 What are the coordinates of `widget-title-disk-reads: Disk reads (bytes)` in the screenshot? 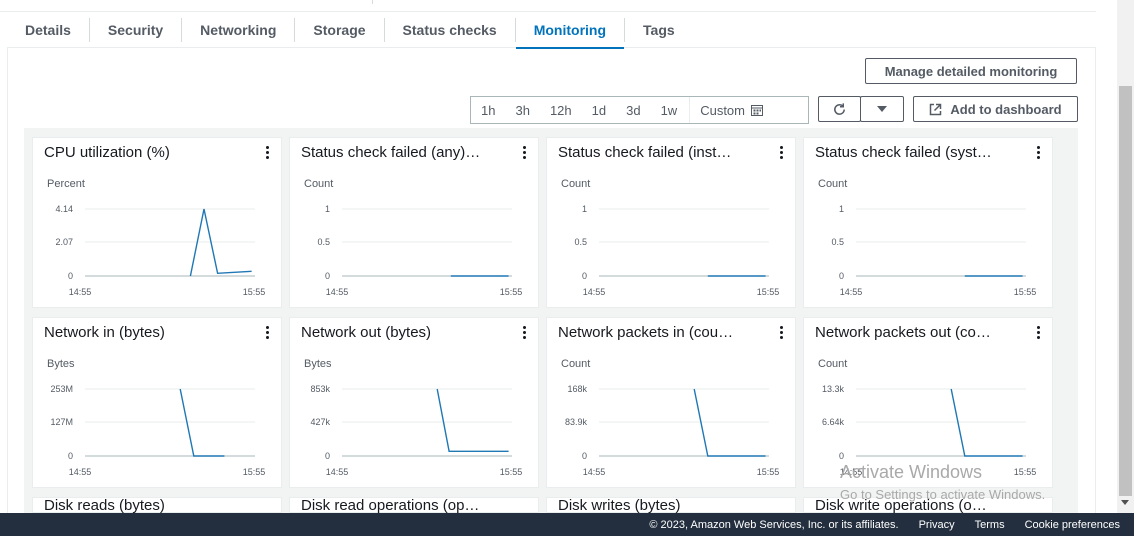 It's located at (104, 505).